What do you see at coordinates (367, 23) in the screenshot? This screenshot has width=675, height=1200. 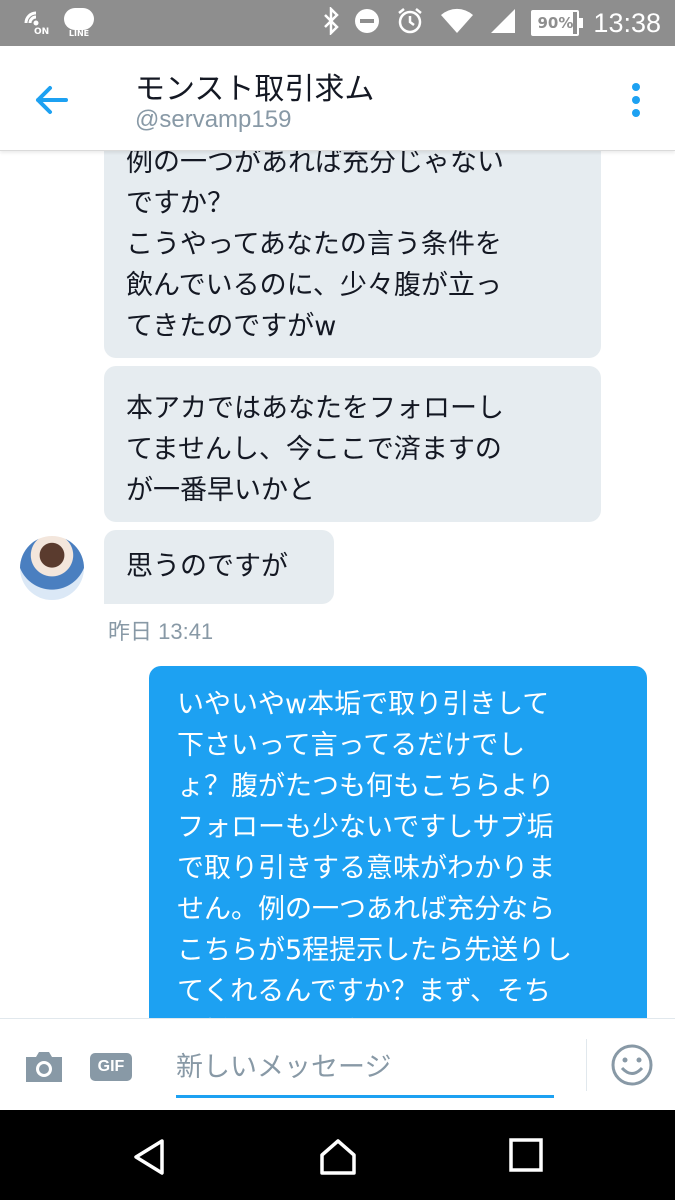 I see `do-not-disturb-icon` at bounding box center [367, 23].